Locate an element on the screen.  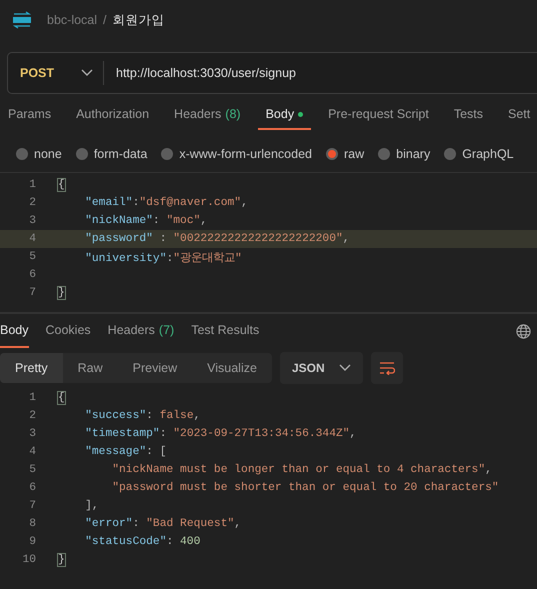
body-type-option: none is located at coordinates (39, 154).